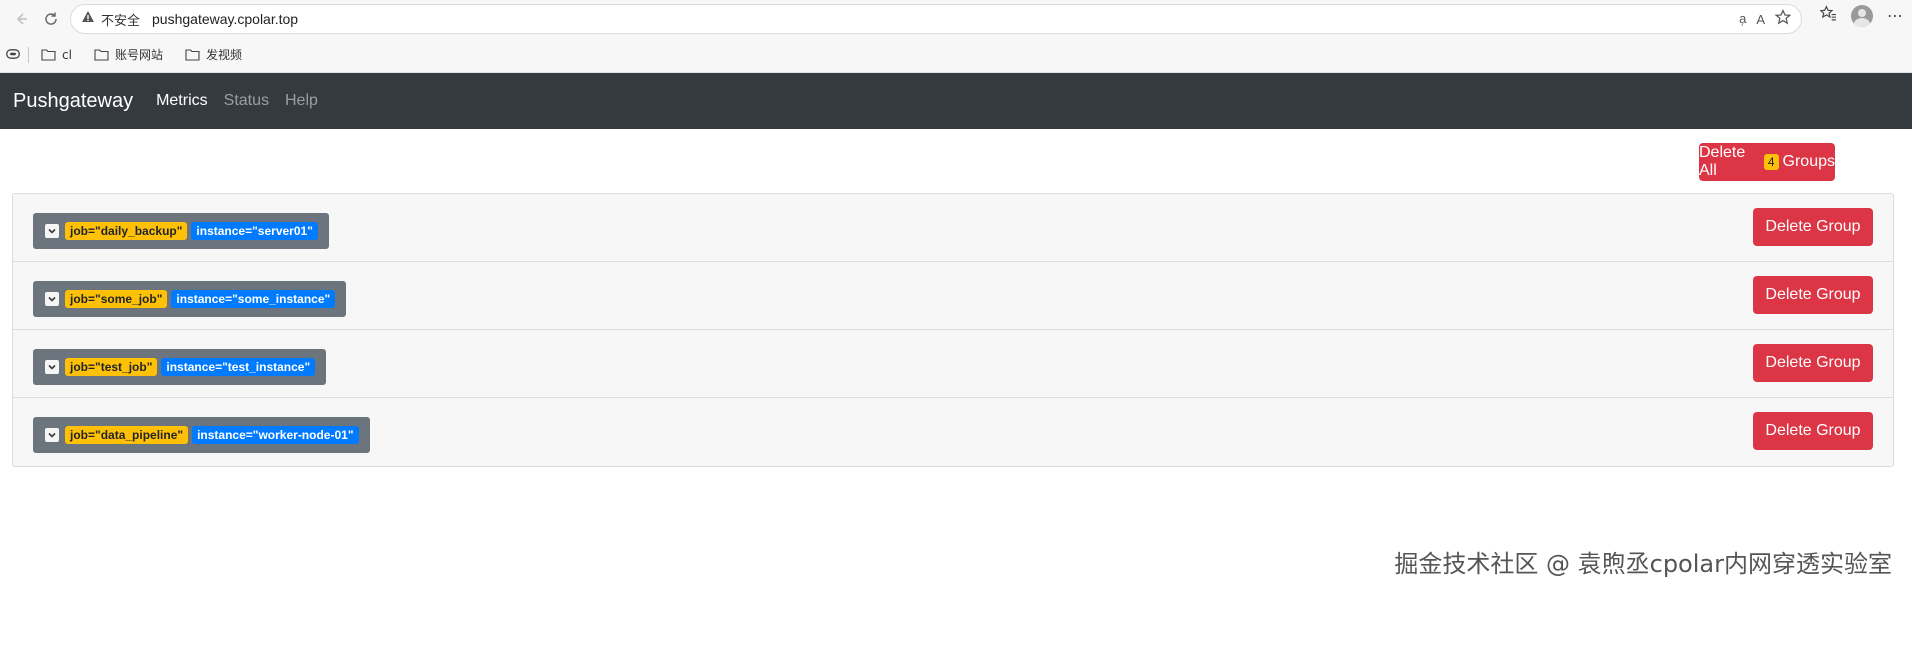 The width and height of the screenshot is (1912, 657). I want to click on watermark-text: 掘金技术社区 @ 袁煦丞cpolar内网穿透实验室, so click(1643, 564).